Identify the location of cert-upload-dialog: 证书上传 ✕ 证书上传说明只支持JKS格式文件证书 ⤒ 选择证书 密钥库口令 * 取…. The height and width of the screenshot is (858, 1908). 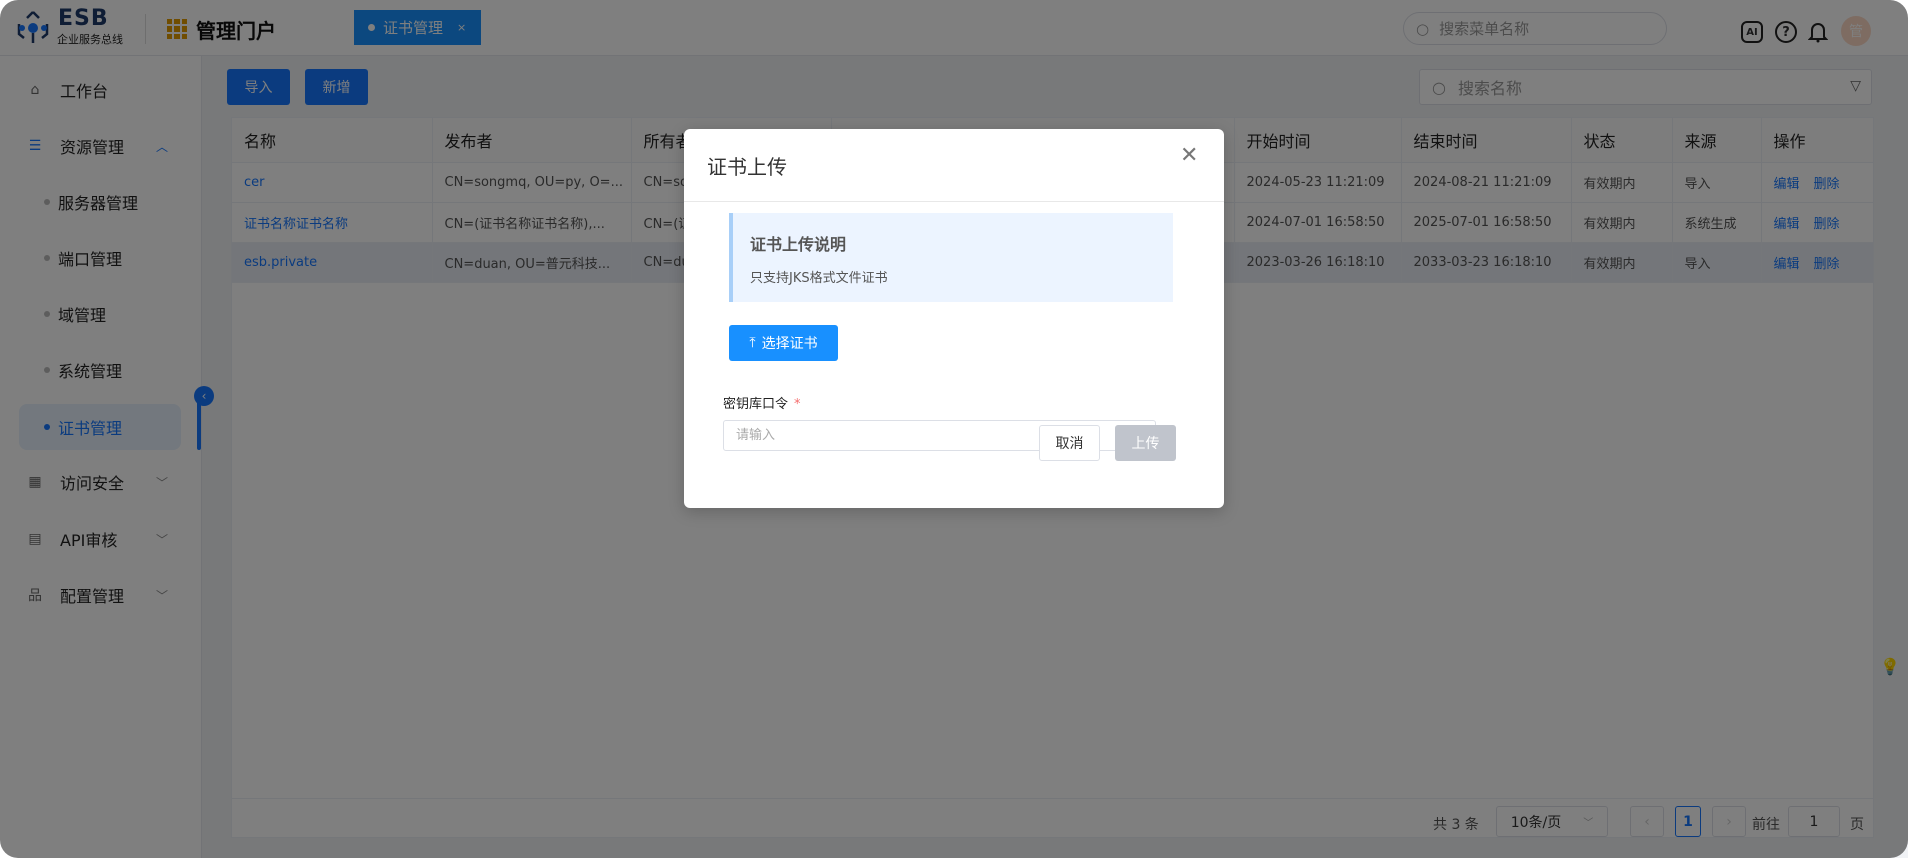
(954, 318).